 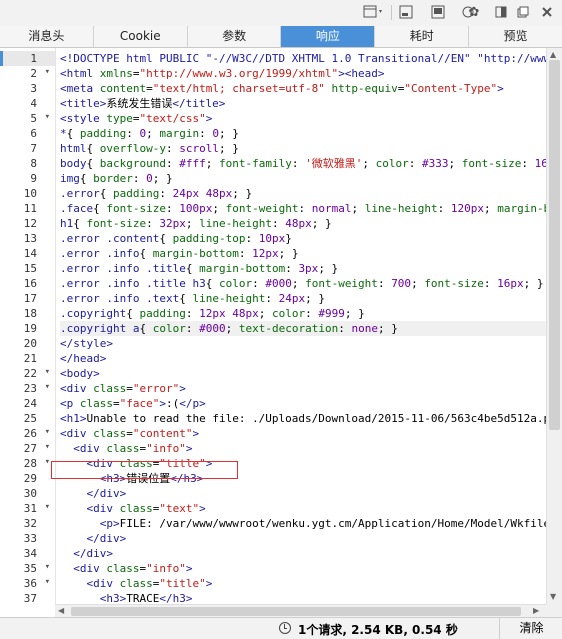 I want to click on code-line: <div class="content">, so click(x=303, y=433).